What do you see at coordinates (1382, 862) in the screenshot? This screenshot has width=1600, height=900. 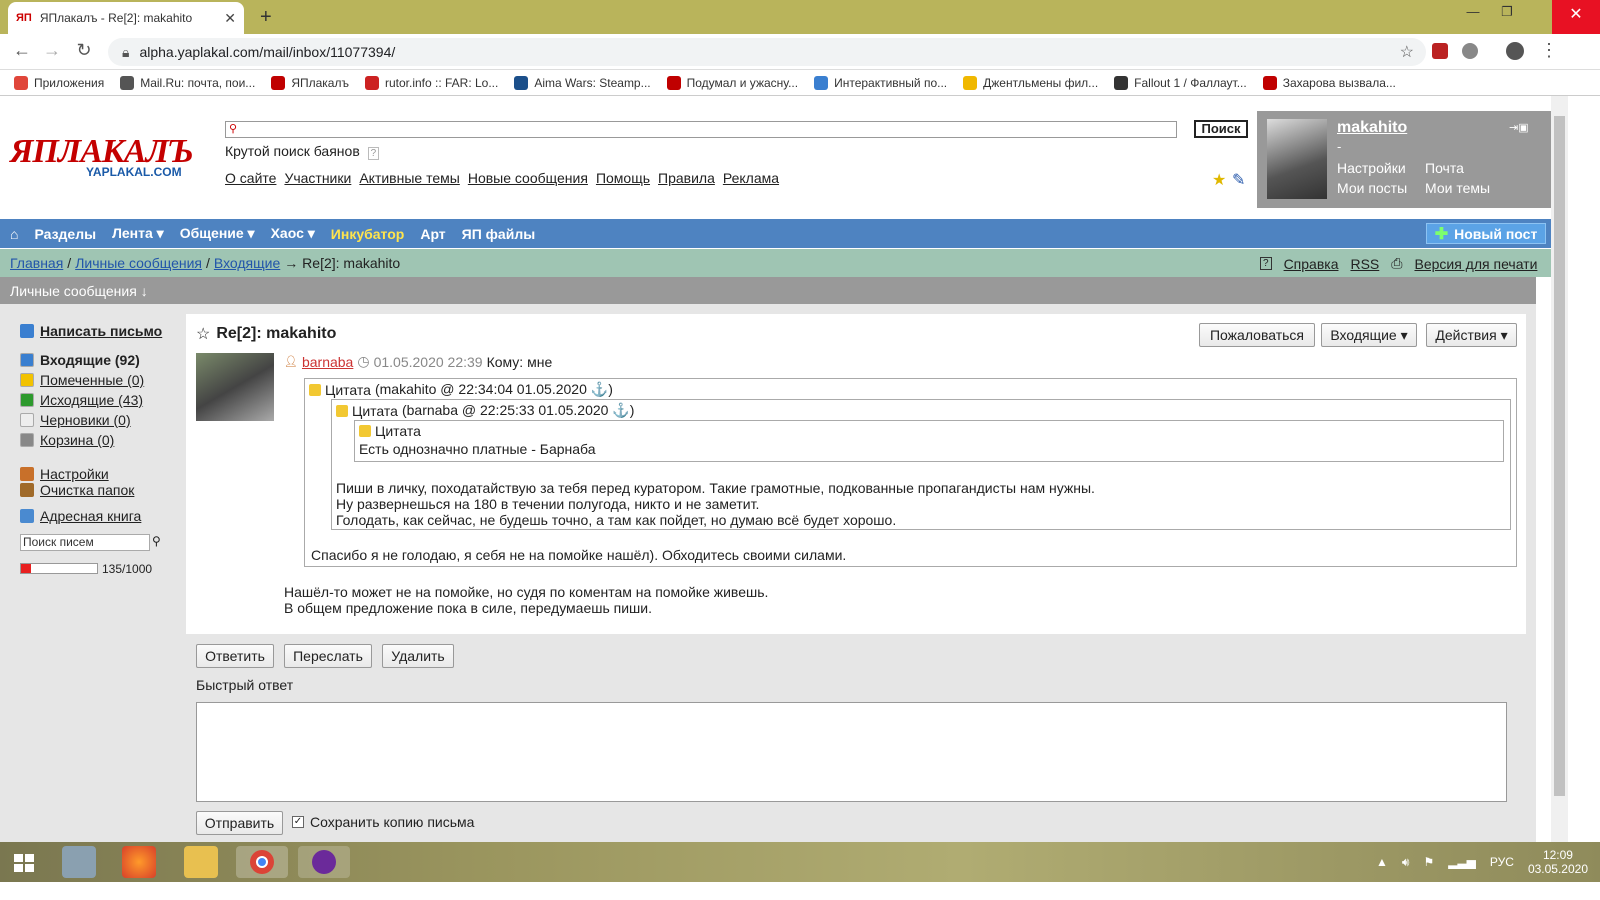 I see `tray-arrow-icon: ▲` at bounding box center [1382, 862].